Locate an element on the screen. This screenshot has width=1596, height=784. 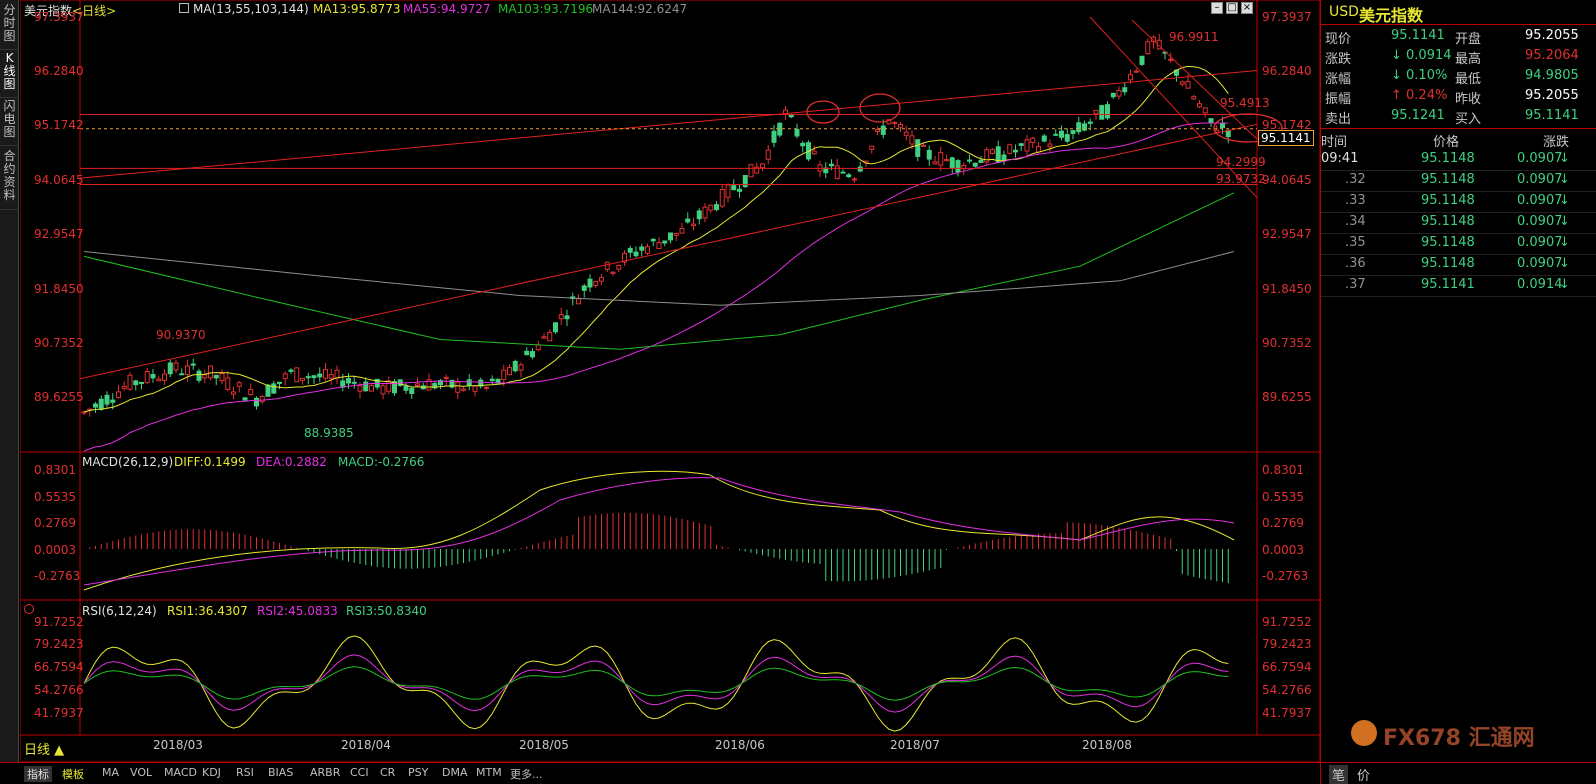
tick-time: .35 is located at coordinates (1355, 242).